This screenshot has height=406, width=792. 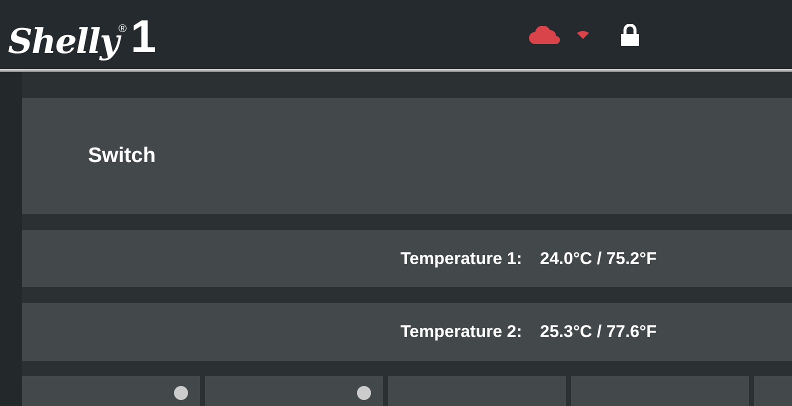 What do you see at coordinates (461, 259) in the screenshot?
I see `temperature-label: Temperature 1:` at bounding box center [461, 259].